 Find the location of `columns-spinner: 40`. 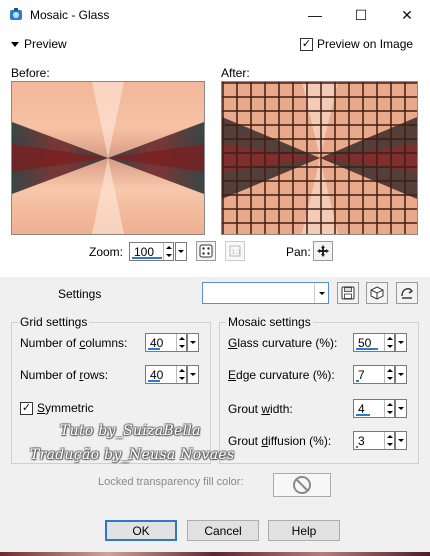

columns-spinner: 40 is located at coordinates (166, 342).